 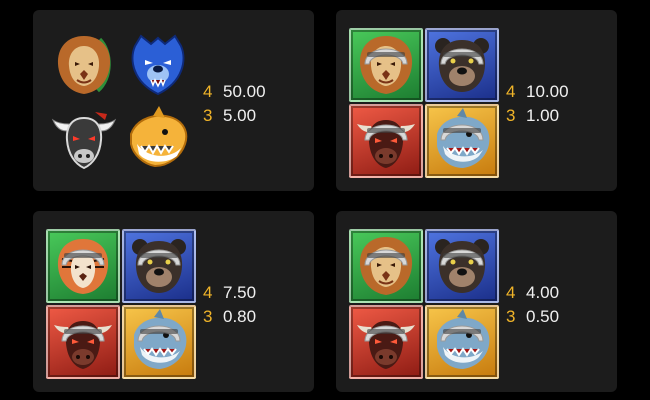 I want to click on payout-row: 3 5.00, so click(x=234, y=116).